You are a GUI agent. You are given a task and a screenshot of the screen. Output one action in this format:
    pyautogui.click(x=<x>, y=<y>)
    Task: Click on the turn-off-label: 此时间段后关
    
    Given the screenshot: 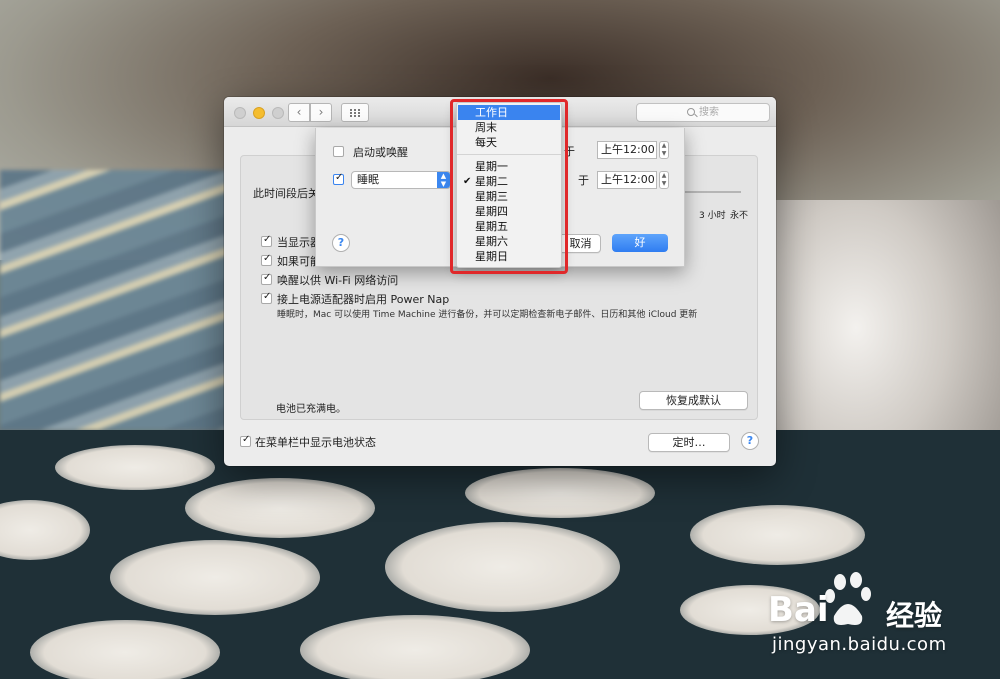 What is the action you would take?
    pyautogui.click(x=286, y=193)
    